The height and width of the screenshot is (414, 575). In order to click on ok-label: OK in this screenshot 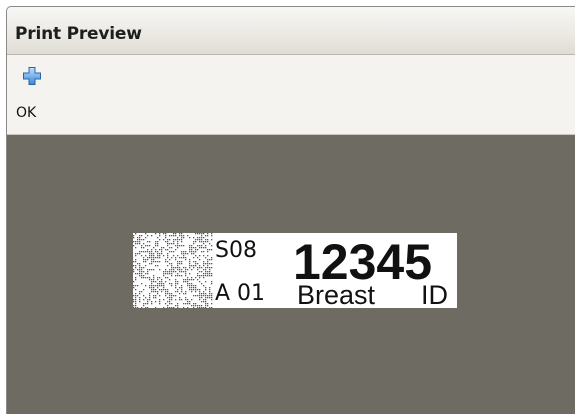, I will do `click(26, 113)`.